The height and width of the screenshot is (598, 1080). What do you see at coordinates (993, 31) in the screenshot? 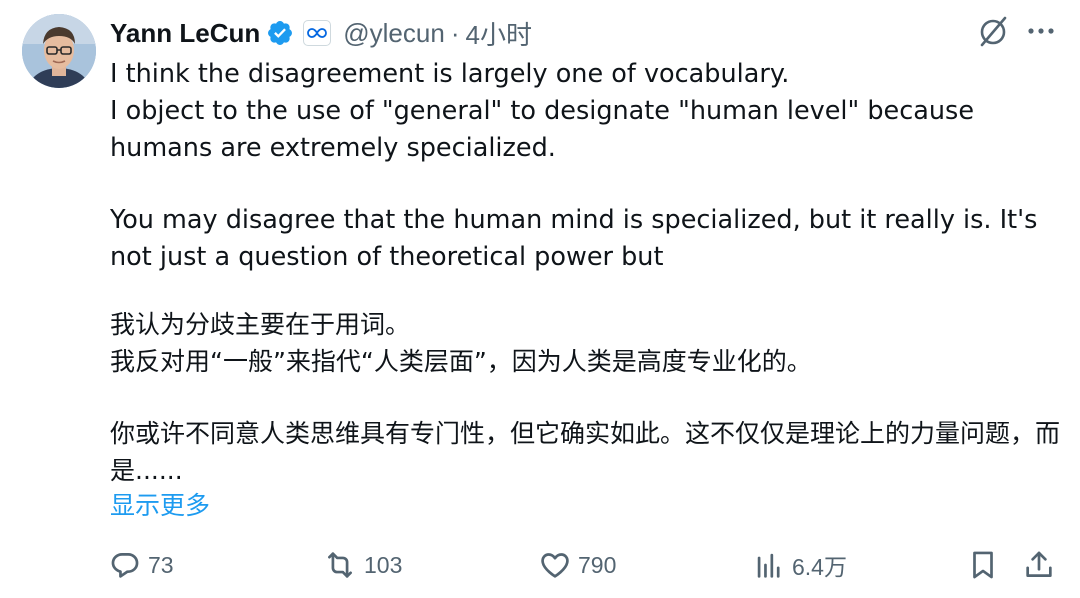
I see `grok-slash-icon` at bounding box center [993, 31].